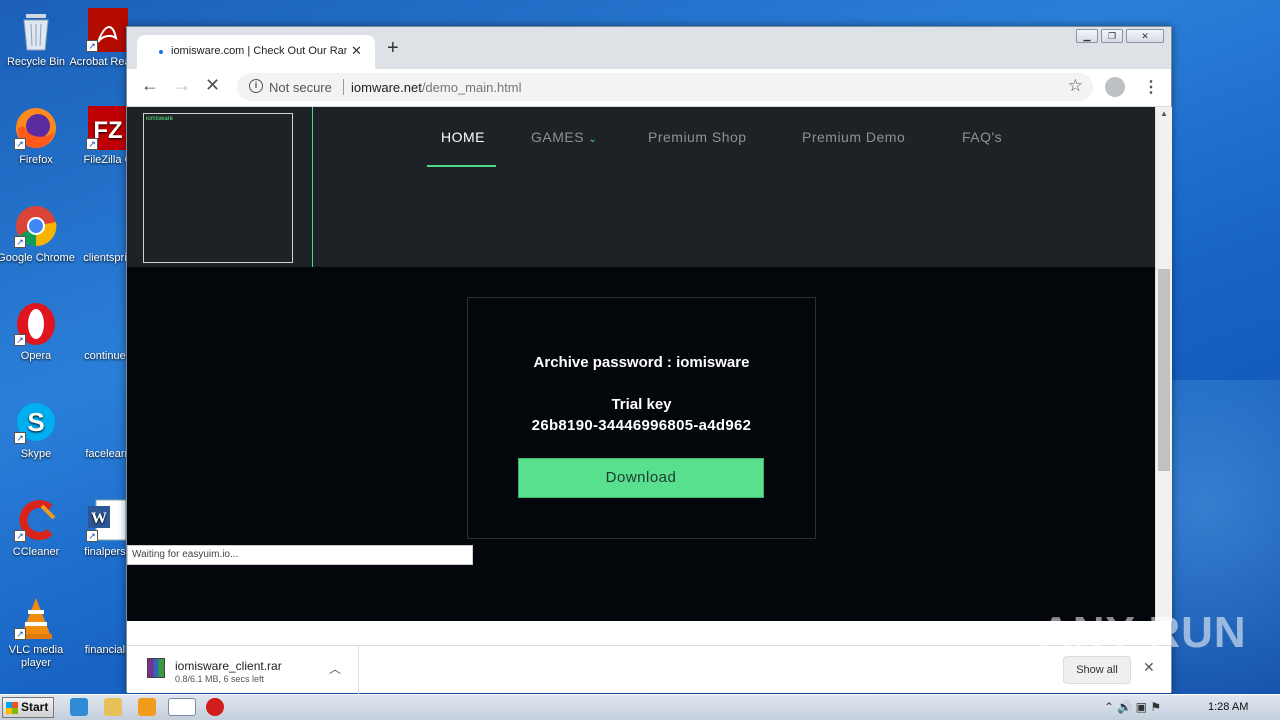 This screenshot has width=1280, height=720. What do you see at coordinates (1115, 87) in the screenshot?
I see `account-avatar-icon` at bounding box center [1115, 87].